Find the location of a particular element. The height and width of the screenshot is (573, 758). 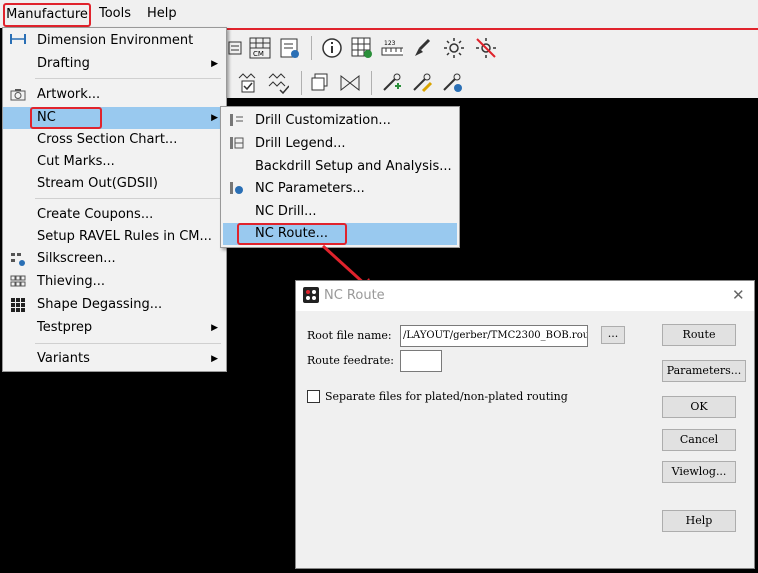

cm-grid-icon: CM is located at coordinates (260, 48).